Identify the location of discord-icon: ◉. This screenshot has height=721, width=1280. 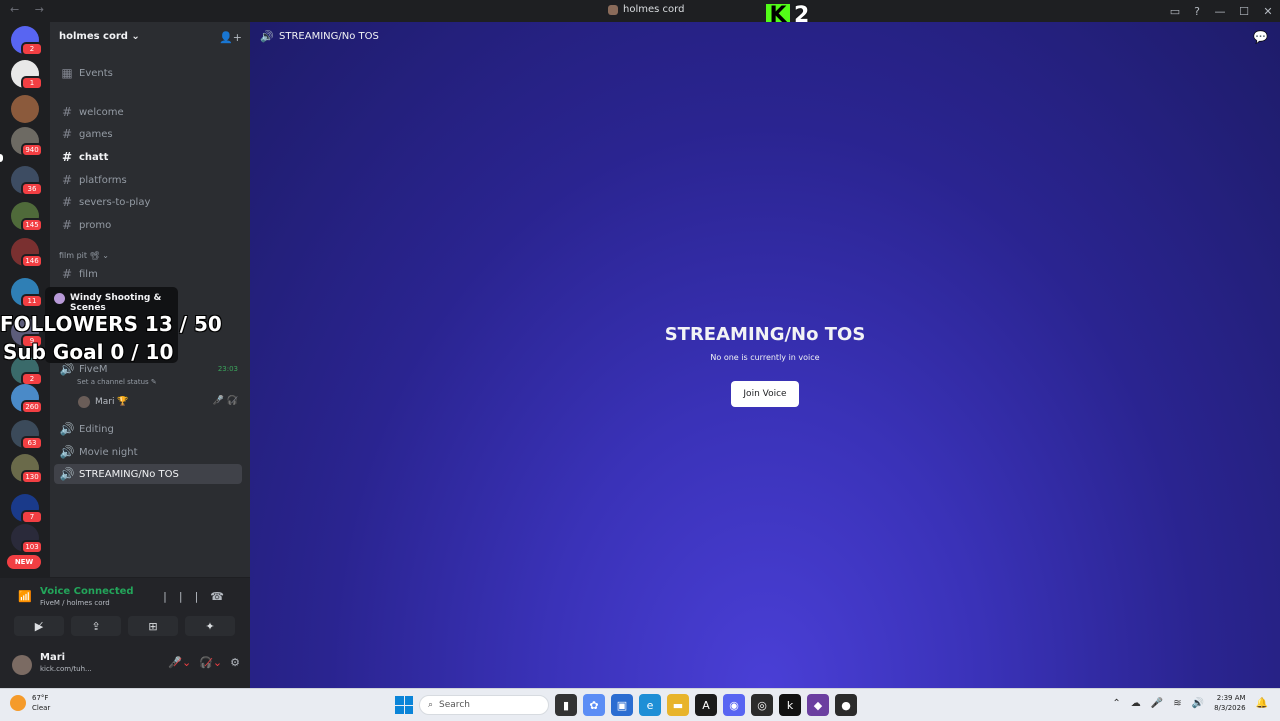
(734, 705).